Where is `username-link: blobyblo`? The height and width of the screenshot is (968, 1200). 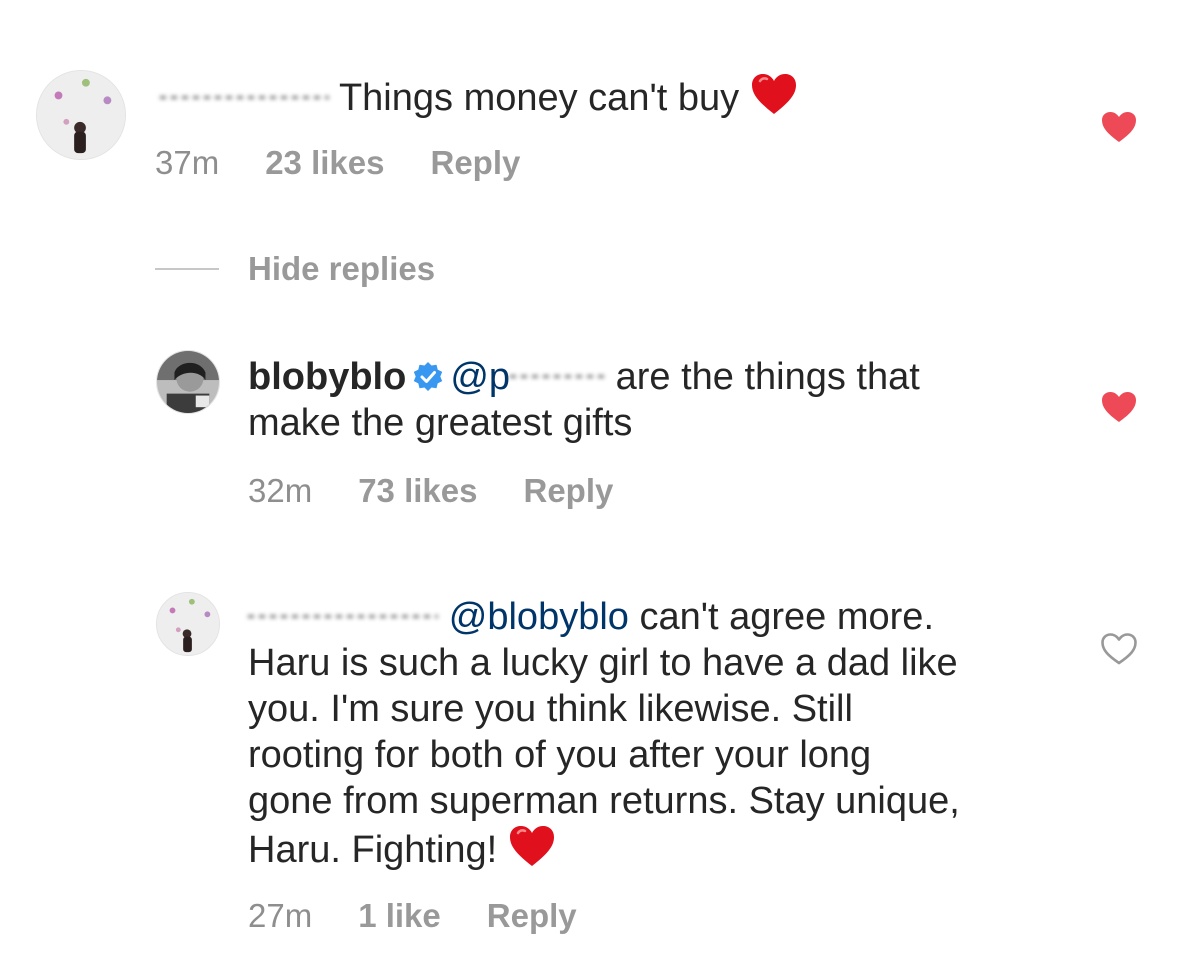 username-link: blobyblo is located at coordinates (327, 377).